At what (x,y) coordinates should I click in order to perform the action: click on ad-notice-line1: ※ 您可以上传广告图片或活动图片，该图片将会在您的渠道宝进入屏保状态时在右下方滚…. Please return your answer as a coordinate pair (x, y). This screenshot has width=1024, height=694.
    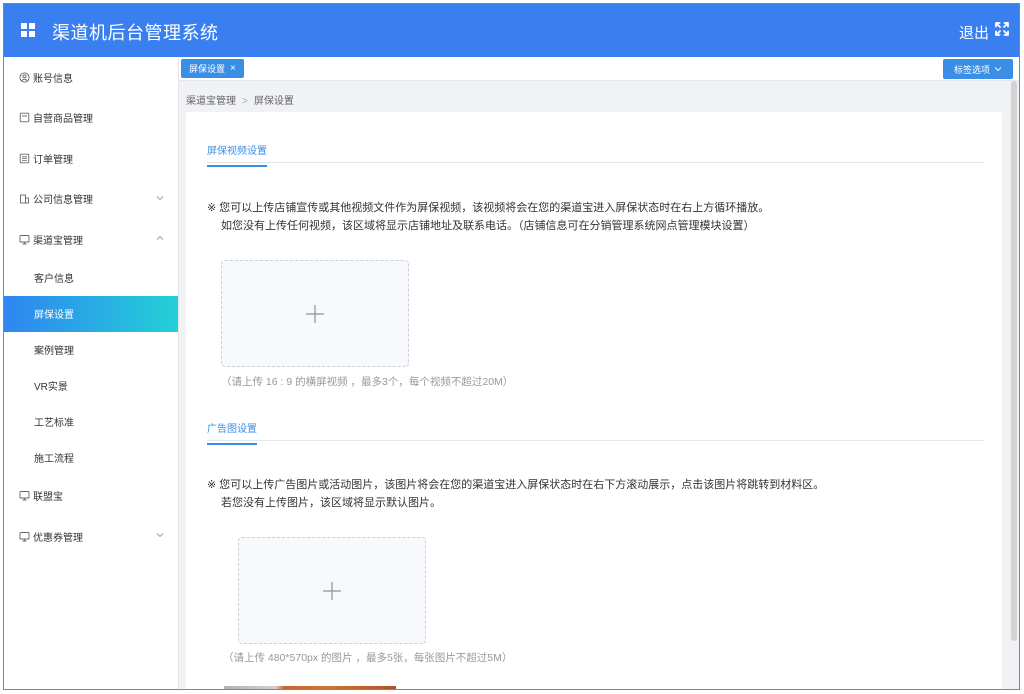
    Looking at the image, I should click on (516, 485).